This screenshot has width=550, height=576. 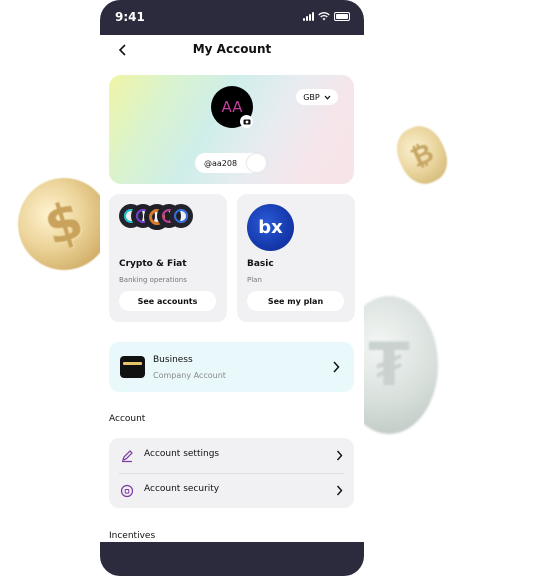 I want to click on wifi-icon, so click(x=324, y=16).